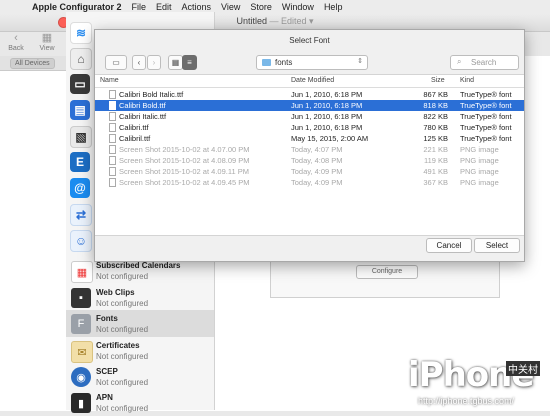  I want to click on view-button: ▦ View, so click(47, 43).